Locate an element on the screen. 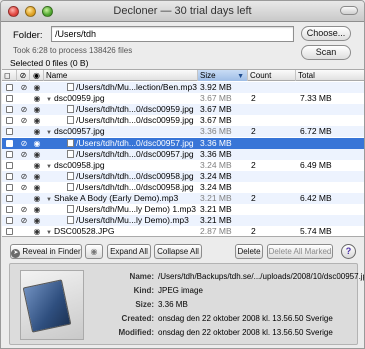 Image resolution: width=365 pixels, height=349 pixels. delete-button: Delete is located at coordinates (249, 251).